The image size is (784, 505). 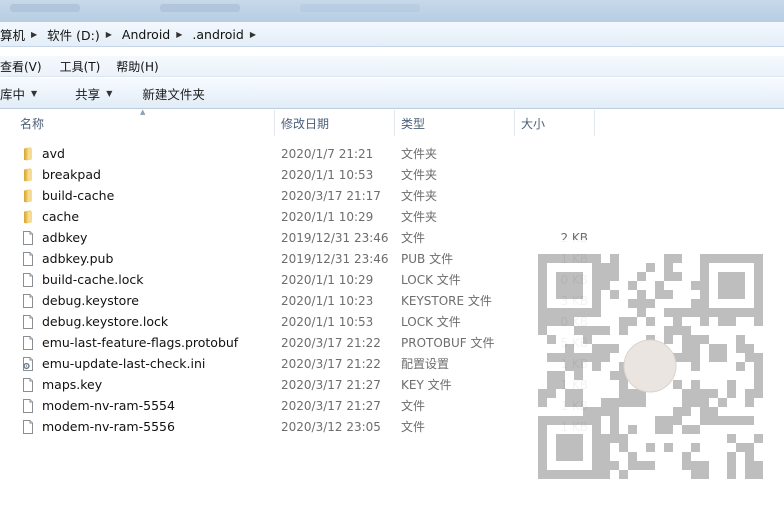 What do you see at coordinates (78, 195) in the screenshot?
I see `file-name: build-cache` at bounding box center [78, 195].